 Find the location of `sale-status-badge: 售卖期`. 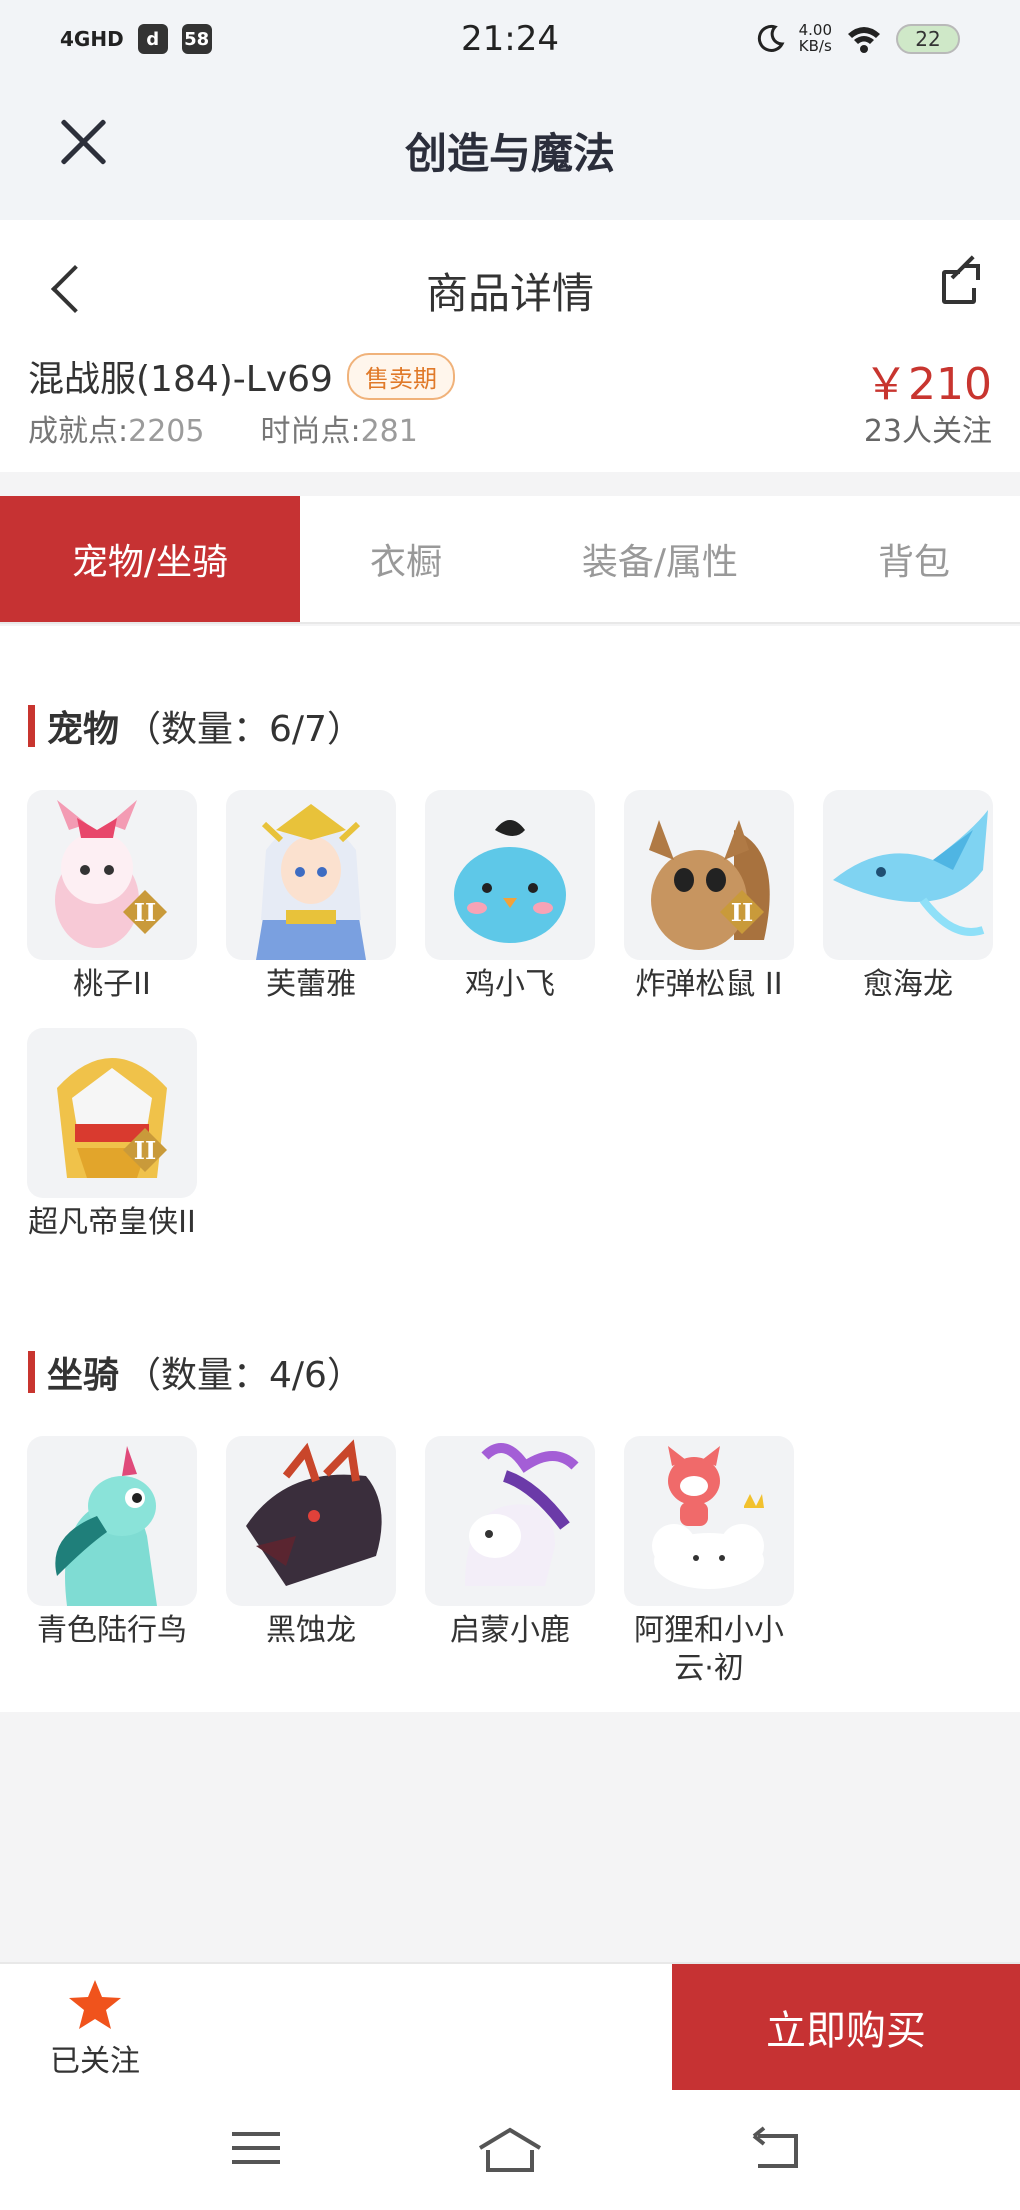

sale-status-badge: 售卖期 is located at coordinates (400, 376).